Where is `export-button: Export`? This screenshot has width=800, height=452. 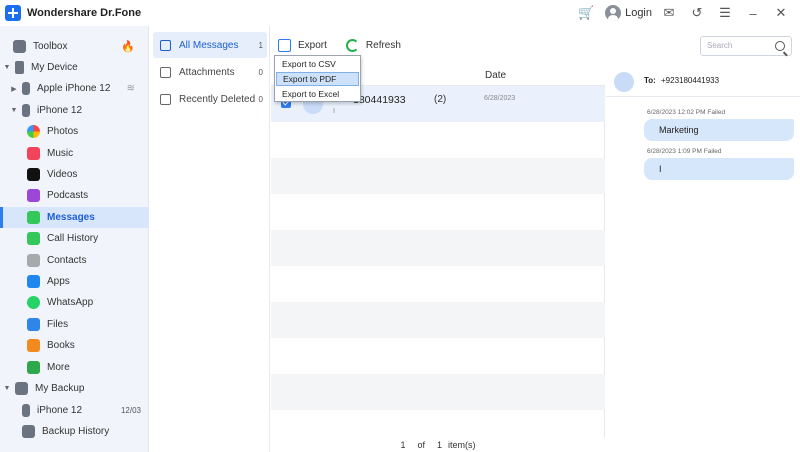
export-button: Export is located at coordinates (302, 45).